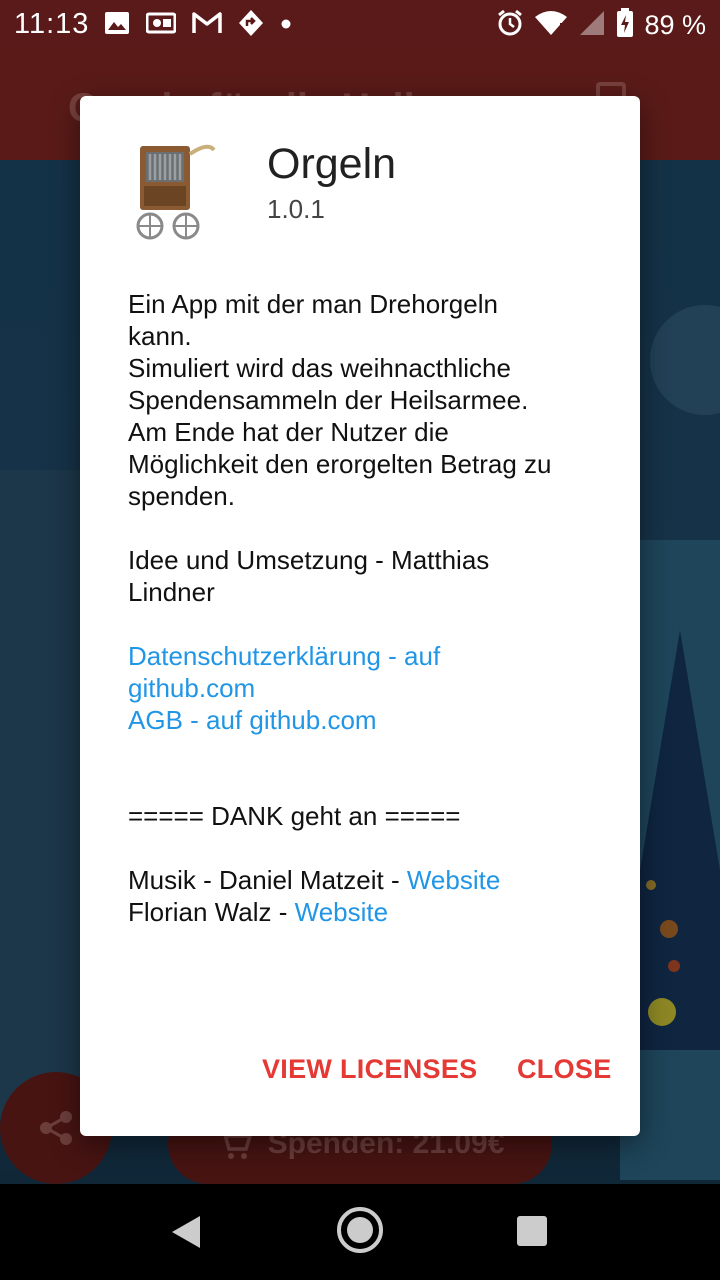  Describe the element at coordinates (267, 880) in the screenshot. I see `thanks-text: Musik - Daniel Matzeit -` at that location.